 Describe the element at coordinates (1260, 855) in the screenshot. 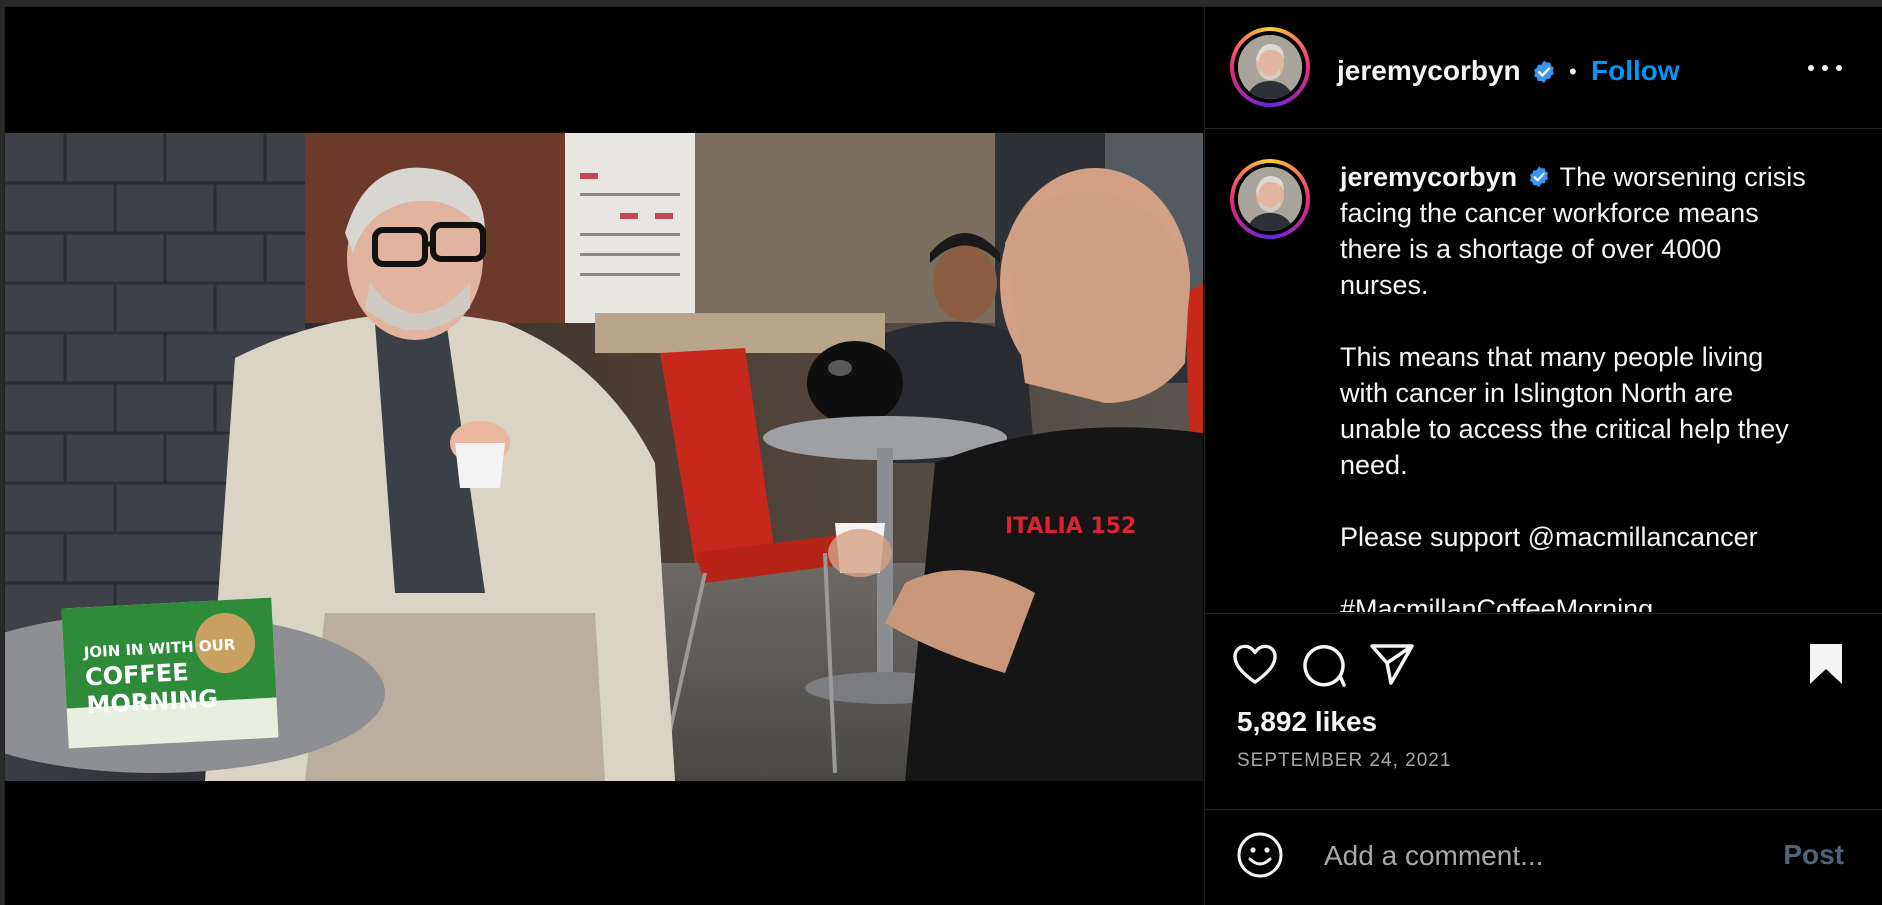

I see `smiley-icon` at that location.